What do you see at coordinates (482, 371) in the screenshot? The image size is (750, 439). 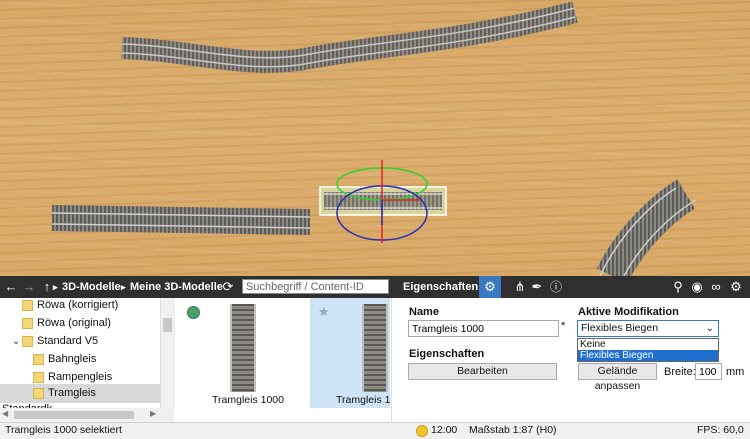 I see `edit-button: Bearbeiten` at bounding box center [482, 371].